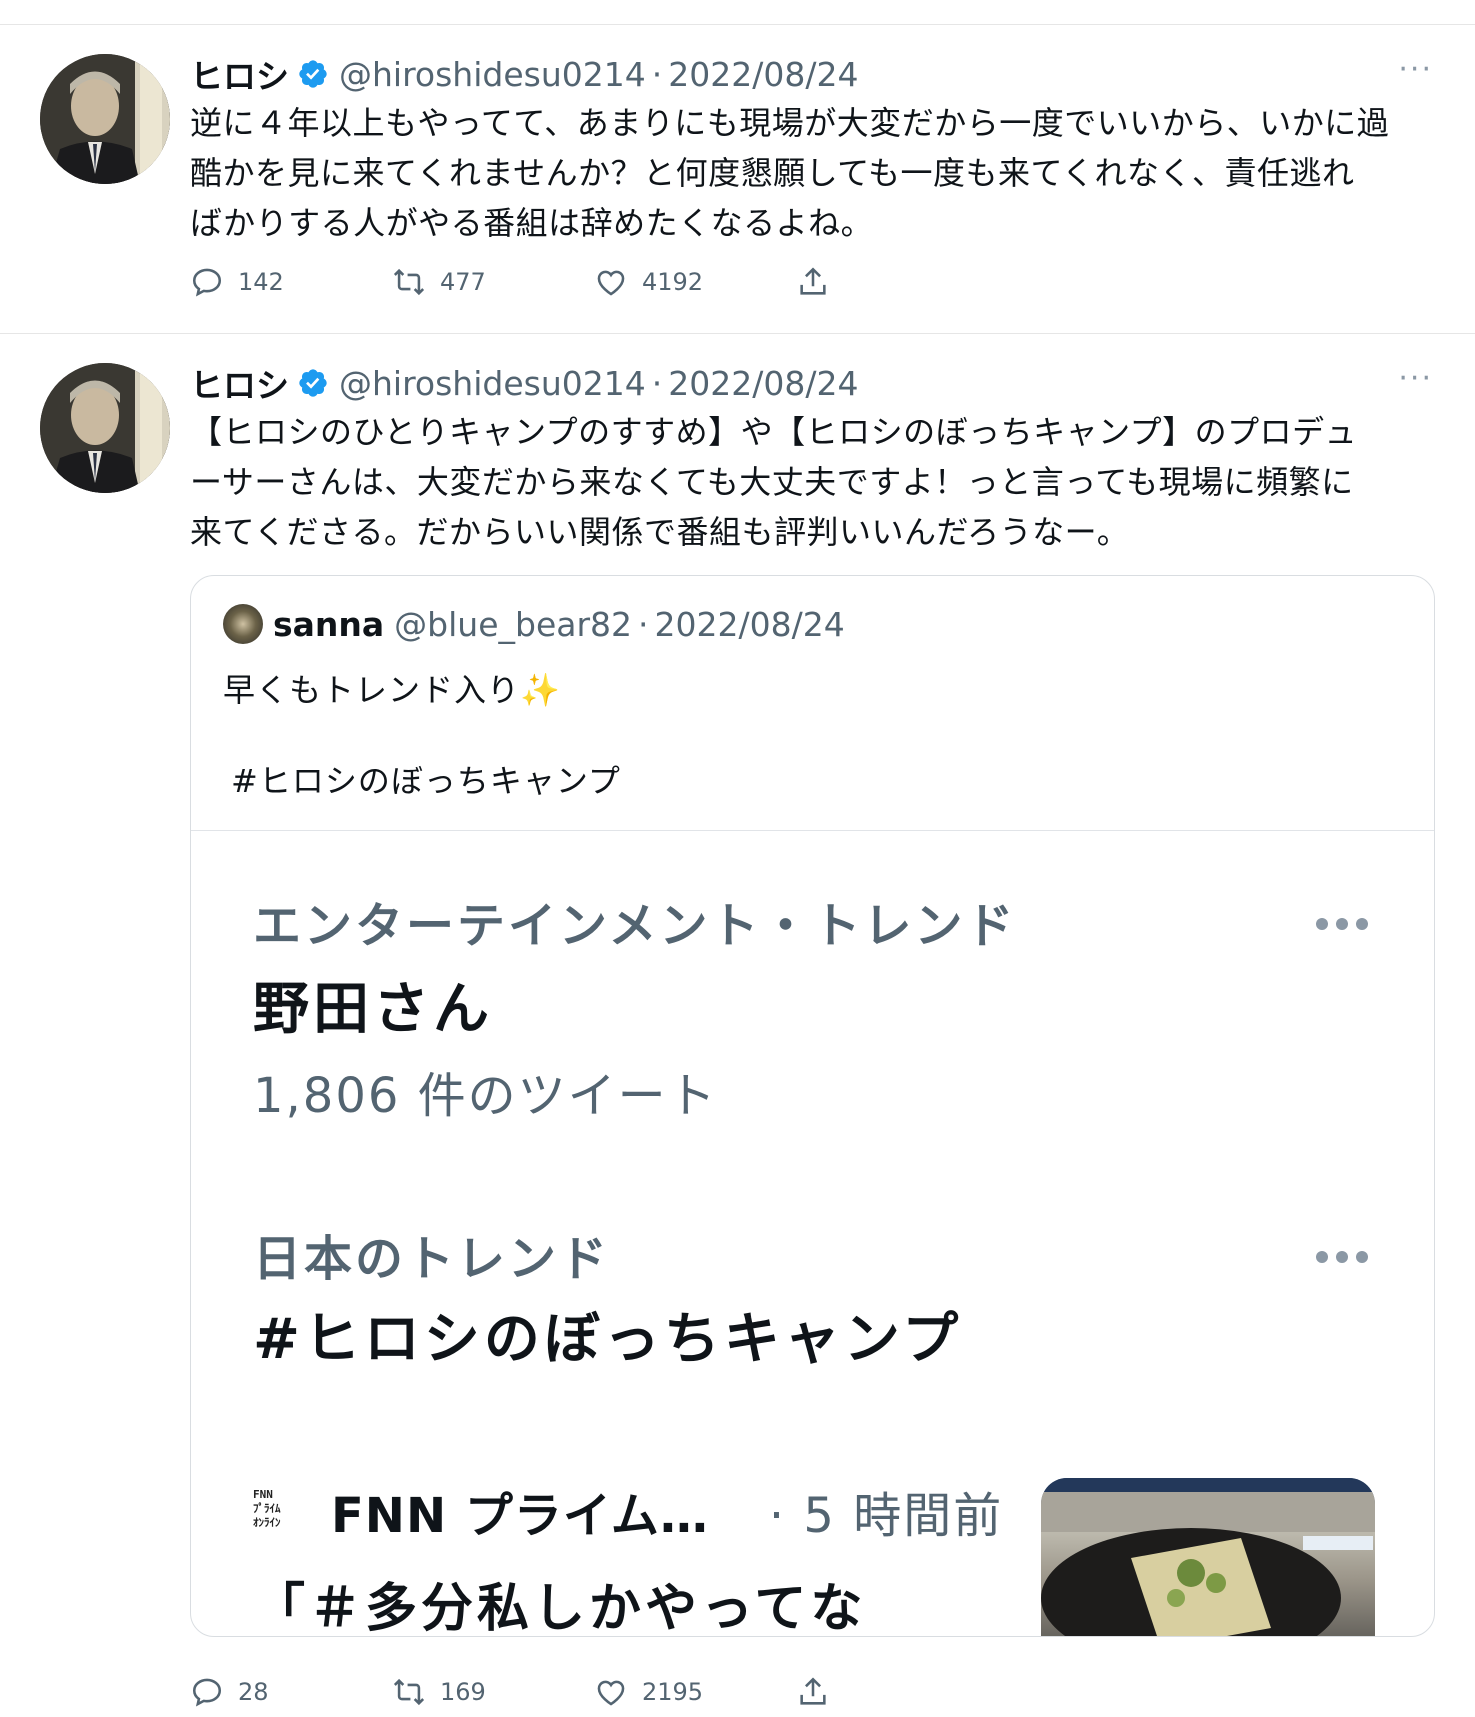 The height and width of the screenshot is (1717, 1475). I want to click on news-header: FNN ﾌﾟﾗｲﾑ ｵﾝﾗｲﾝ FNN プライム… · 5 時間前, so click(628, 1511).